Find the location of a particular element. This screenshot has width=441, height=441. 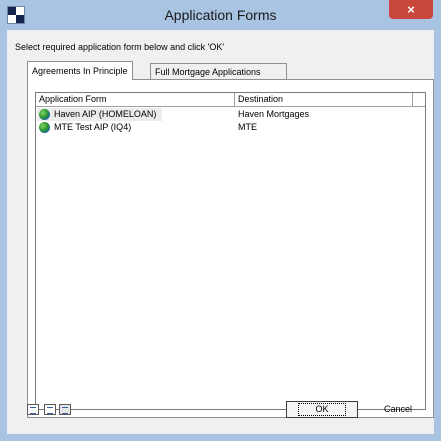

column-header-application-form: Application Form is located at coordinates (135, 100).